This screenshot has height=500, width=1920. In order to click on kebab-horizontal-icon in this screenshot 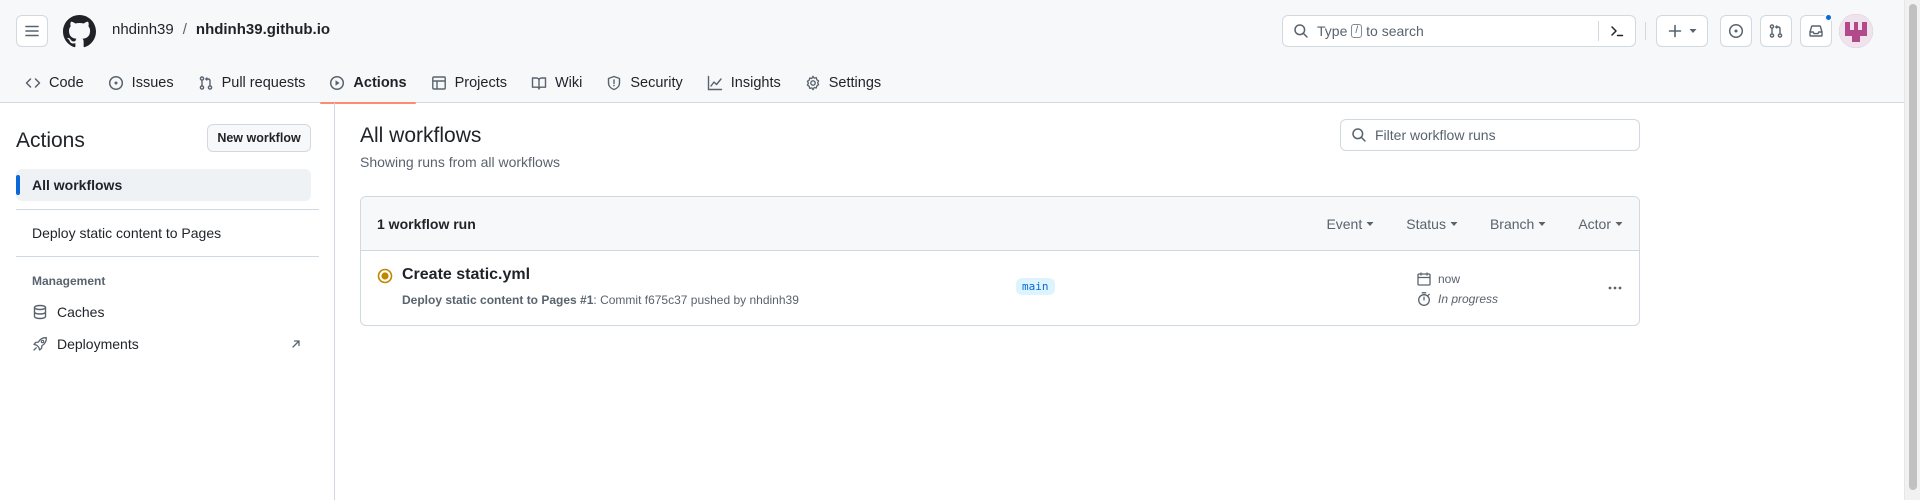, I will do `click(1615, 288)`.